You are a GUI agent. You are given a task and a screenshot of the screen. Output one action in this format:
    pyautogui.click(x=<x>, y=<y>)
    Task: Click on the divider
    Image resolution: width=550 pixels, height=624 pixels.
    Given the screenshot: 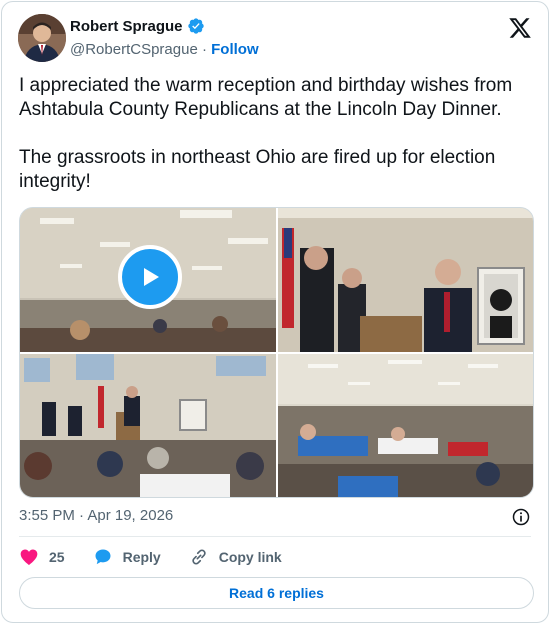 What is the action you would take?
    pyautogui.click(x=275, y=536)
    